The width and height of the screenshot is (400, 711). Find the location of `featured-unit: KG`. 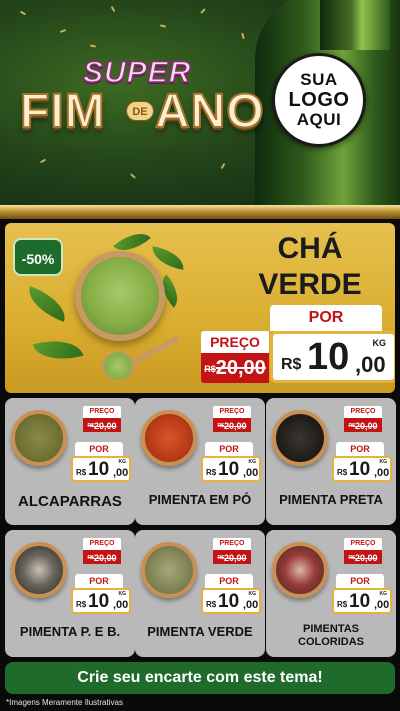

featured-unit: KG is located at coordinates (379, 343).